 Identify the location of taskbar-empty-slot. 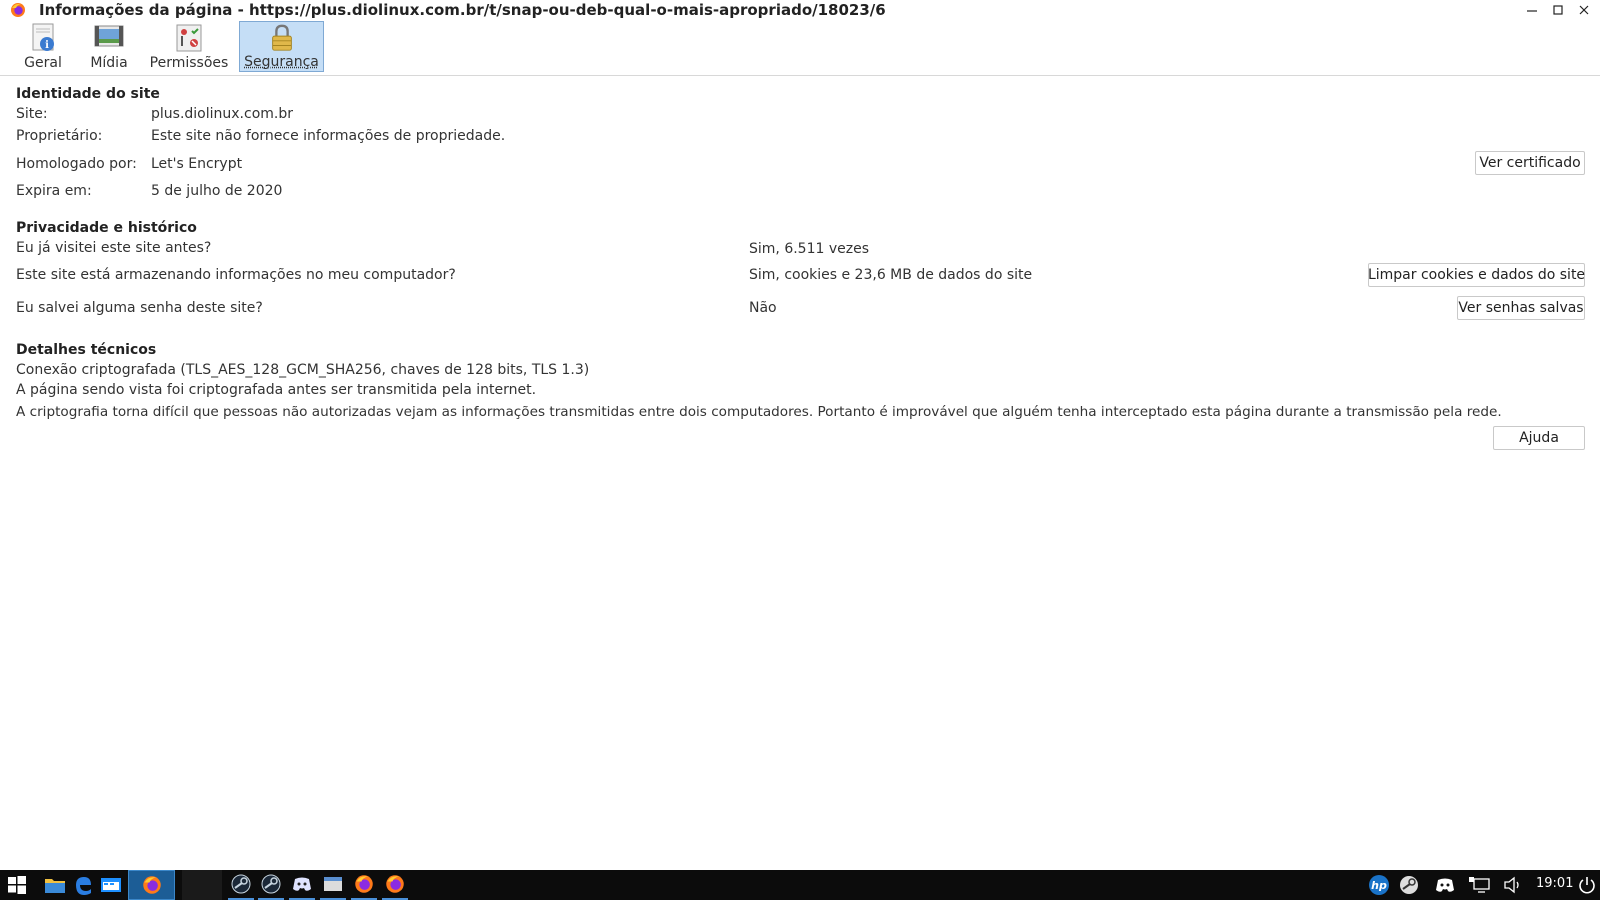
(202, 885).